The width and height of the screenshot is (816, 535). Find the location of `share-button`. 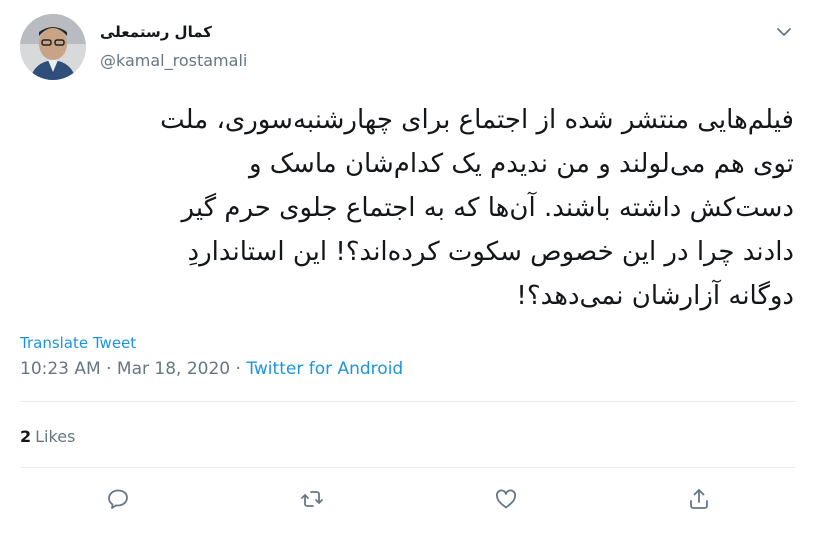

share-button is located at coordinates (699, 499).